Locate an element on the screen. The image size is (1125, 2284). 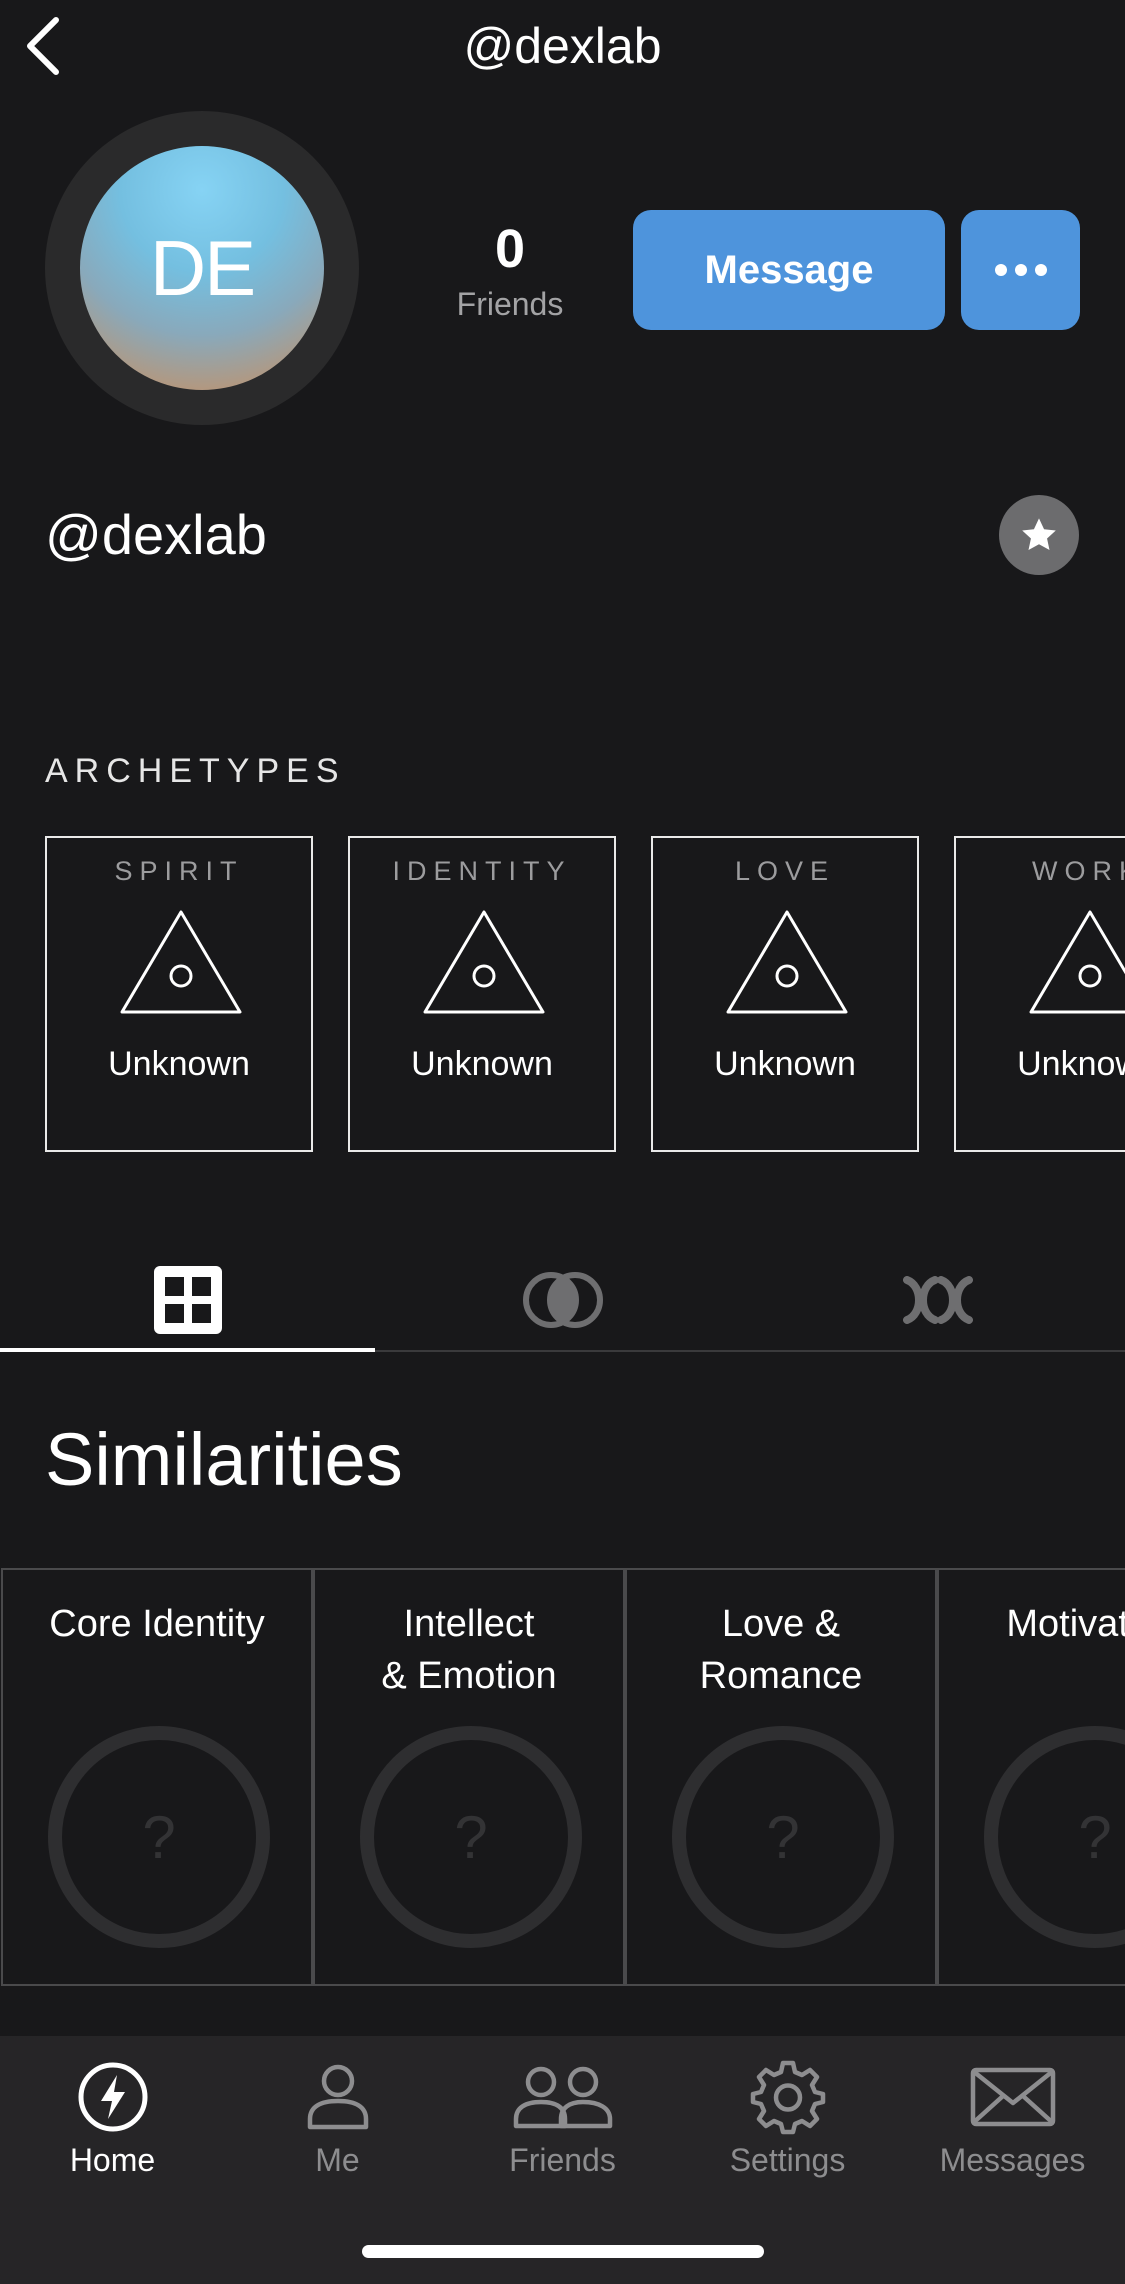
nav-item-friends: Friends is located at coordinates (562, 2122).